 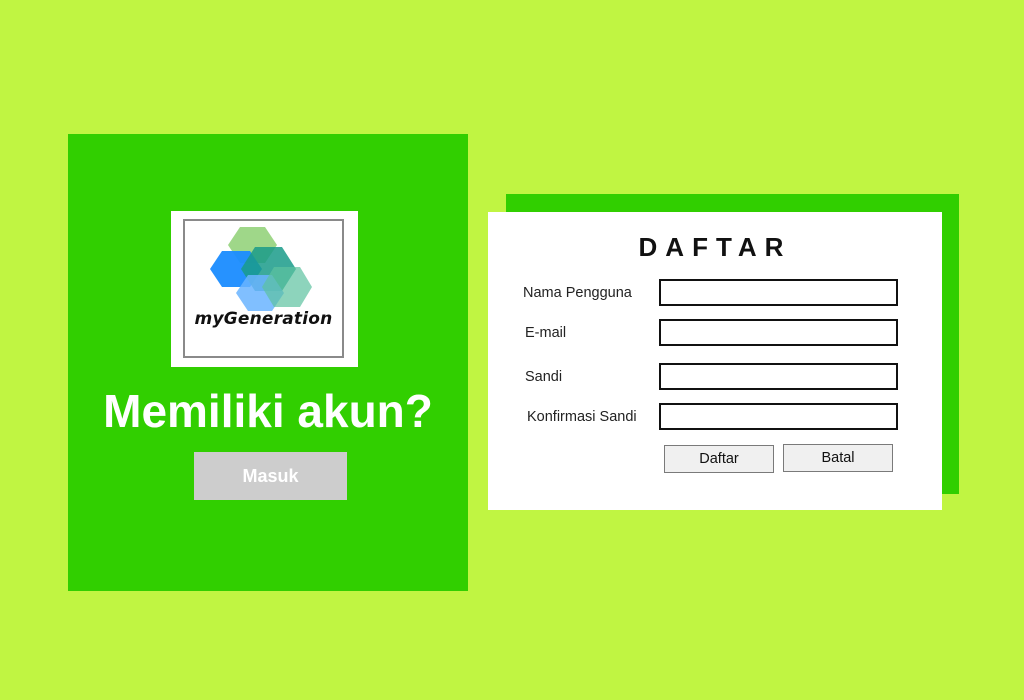 I want to click on username-label: Nama Pengguna, so click(x=577, y=293).